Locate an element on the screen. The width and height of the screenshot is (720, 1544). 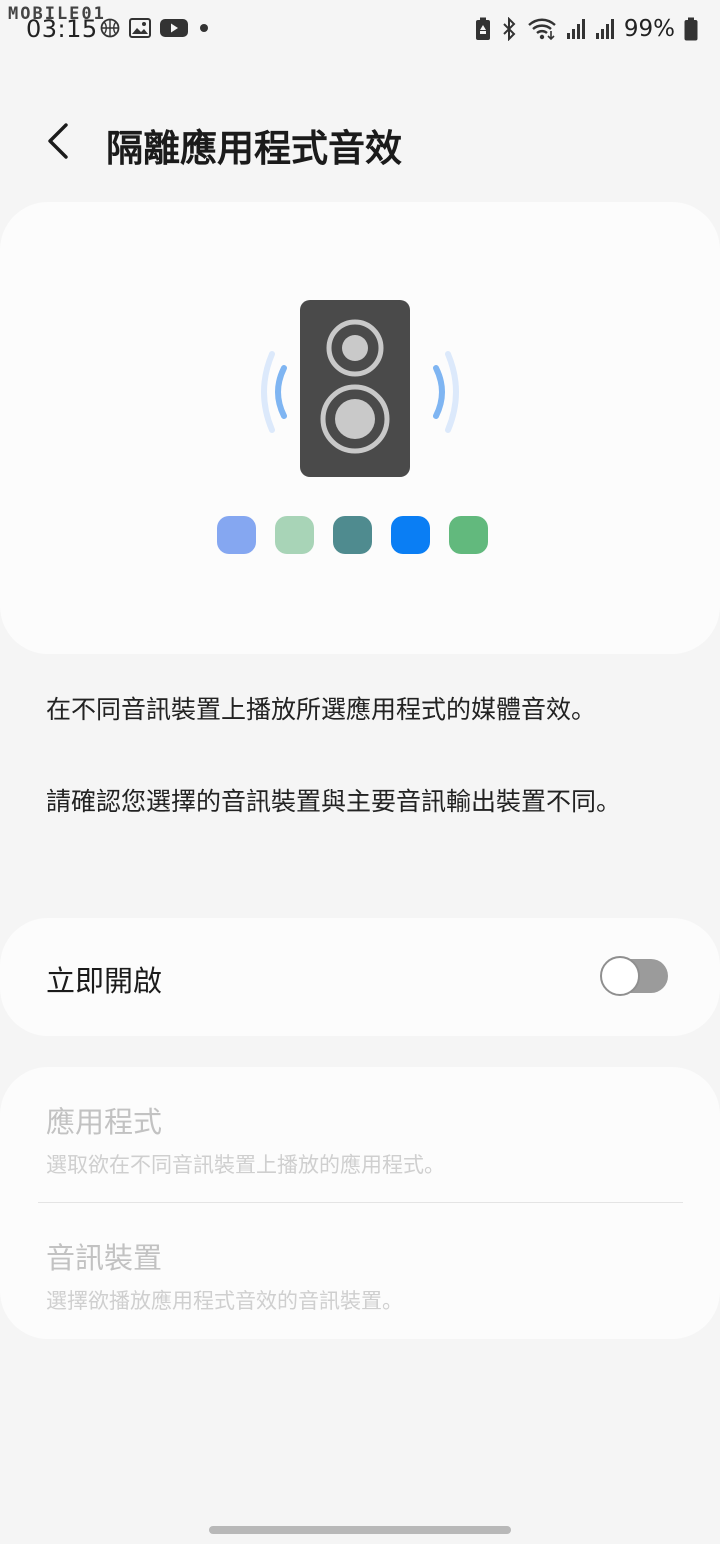
color-swatches is located at coordinates (352, 535).